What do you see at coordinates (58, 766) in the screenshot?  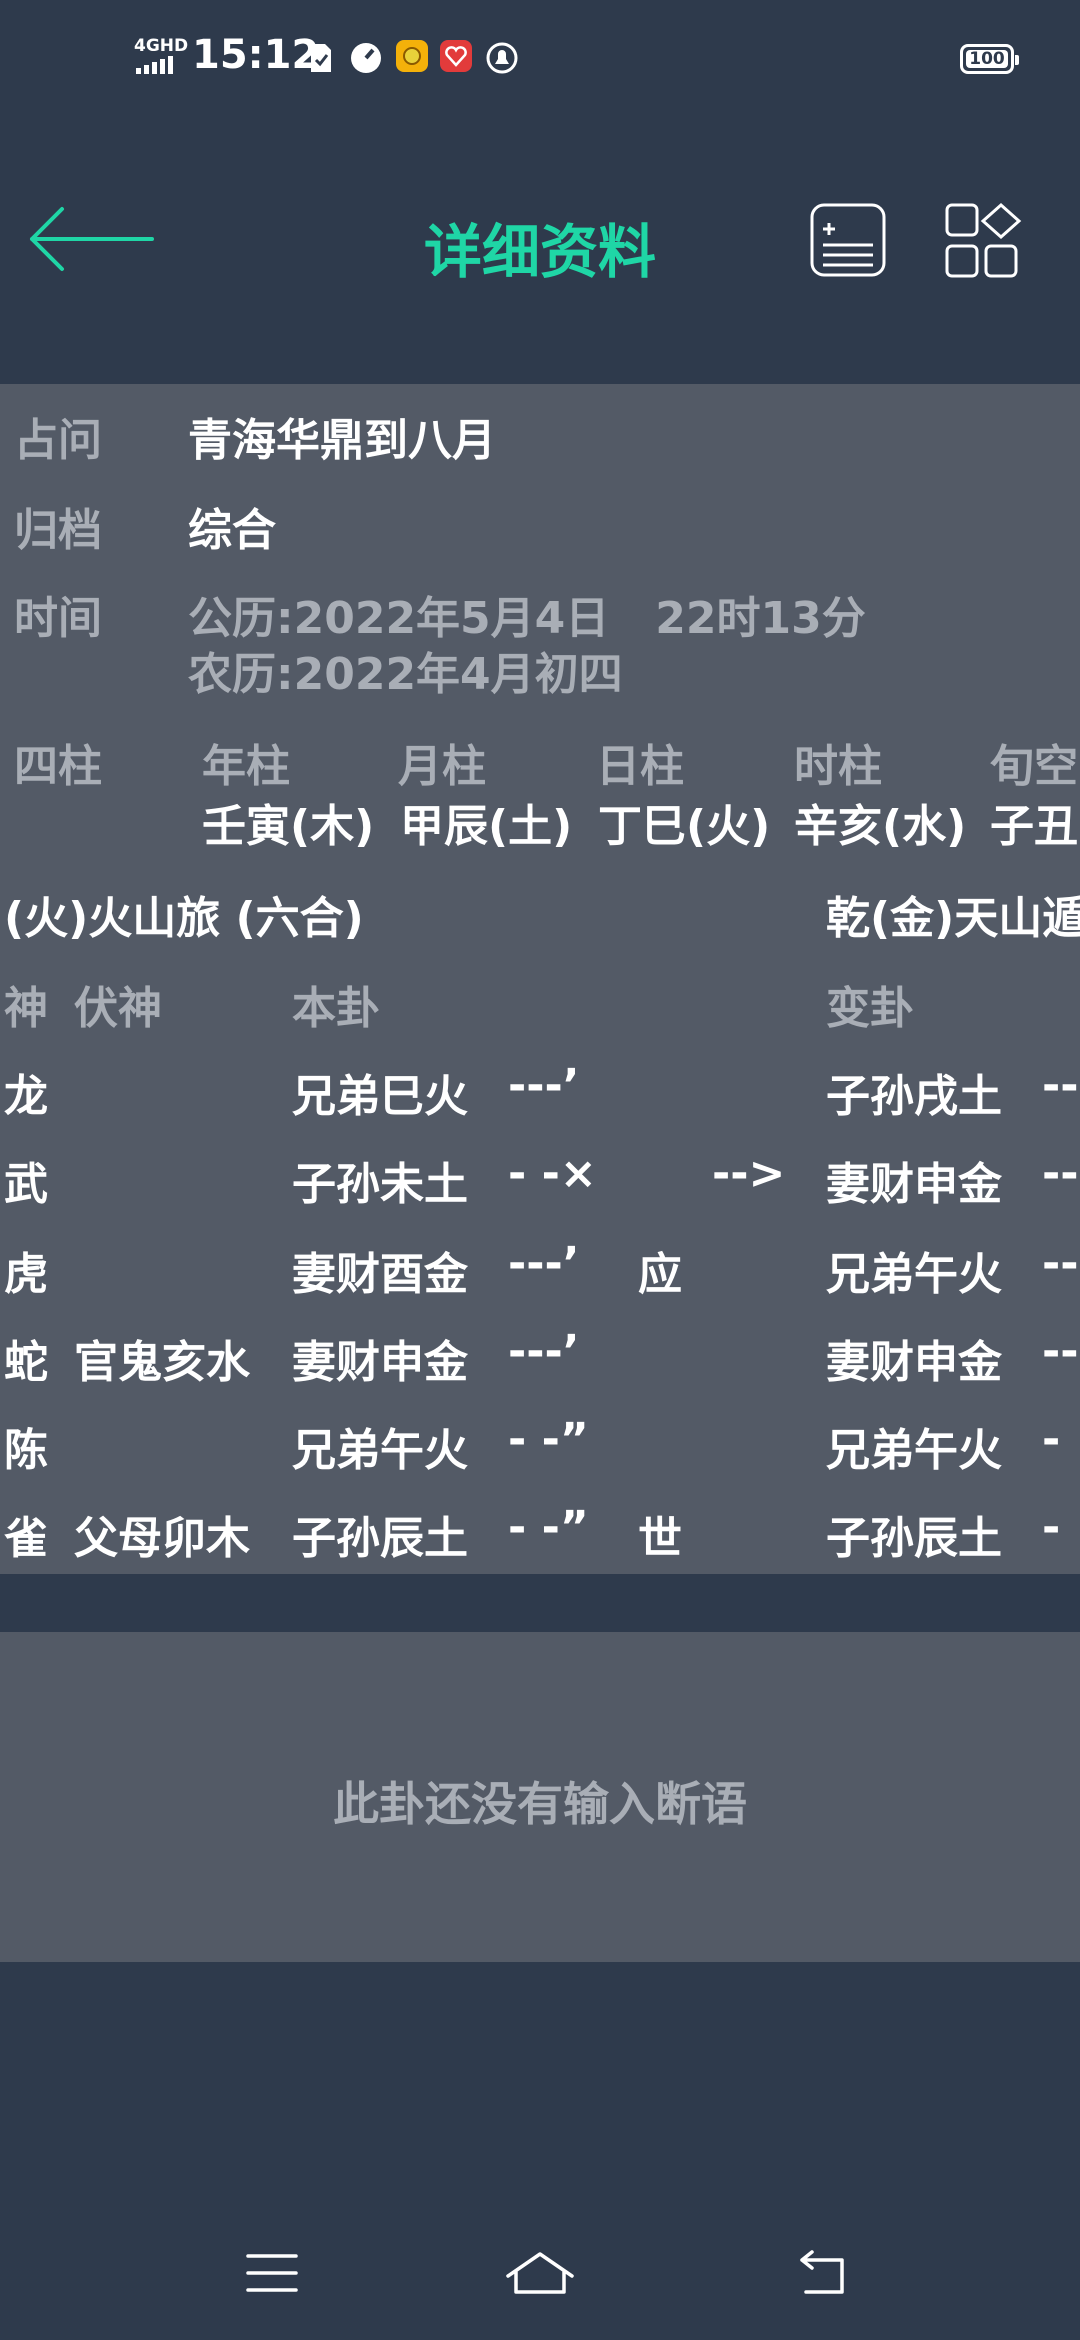 I see `pillars-label: 四柱` at bounding box center [58, 766].